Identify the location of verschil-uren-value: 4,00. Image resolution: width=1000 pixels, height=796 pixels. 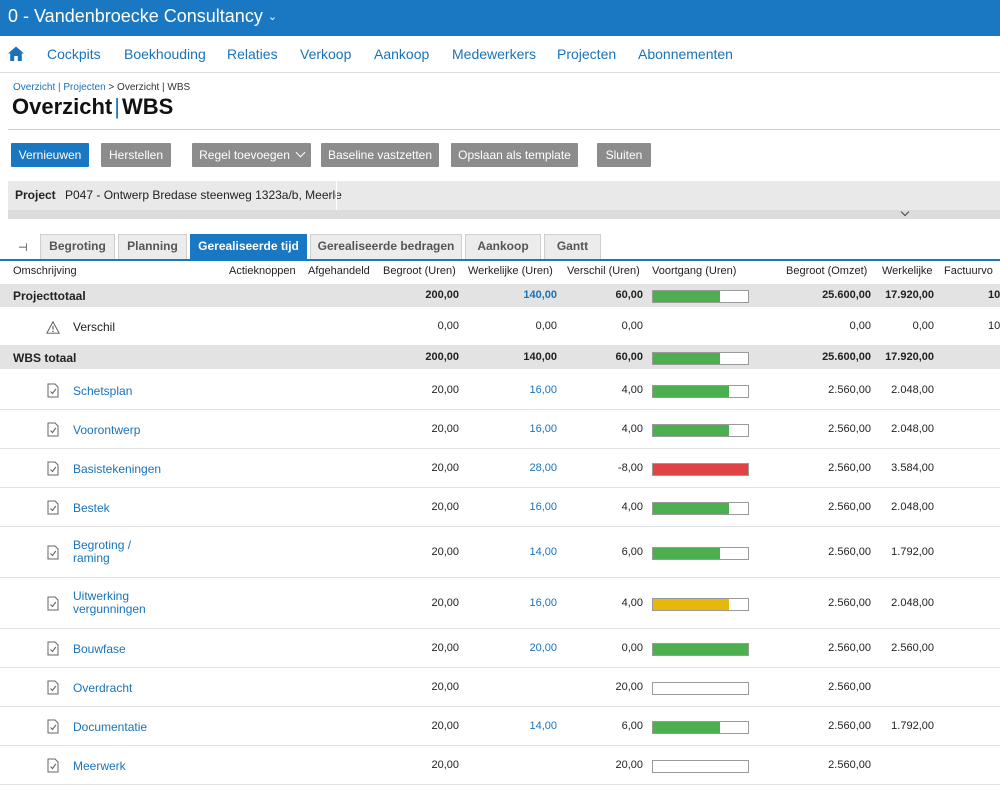
(632, 429).